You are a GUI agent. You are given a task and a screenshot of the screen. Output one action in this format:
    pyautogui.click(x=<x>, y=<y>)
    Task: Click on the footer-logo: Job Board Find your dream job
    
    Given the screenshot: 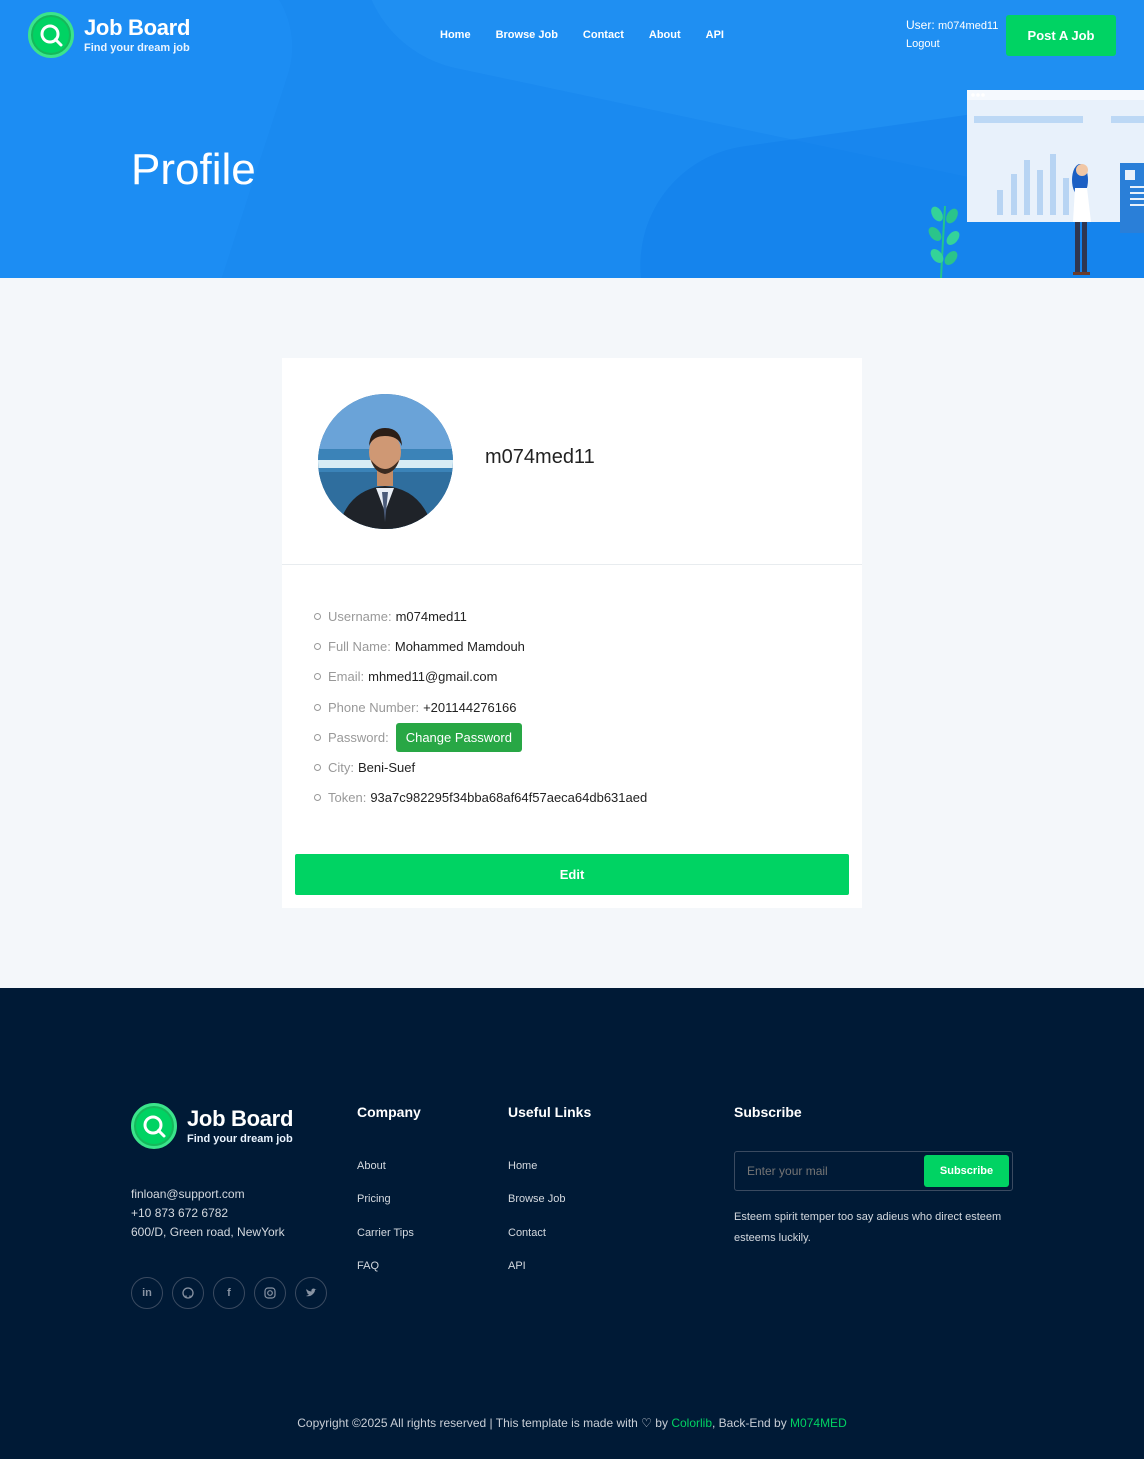 What is the action you would take?
    pyautogui.click(x=212, y=1126)
    